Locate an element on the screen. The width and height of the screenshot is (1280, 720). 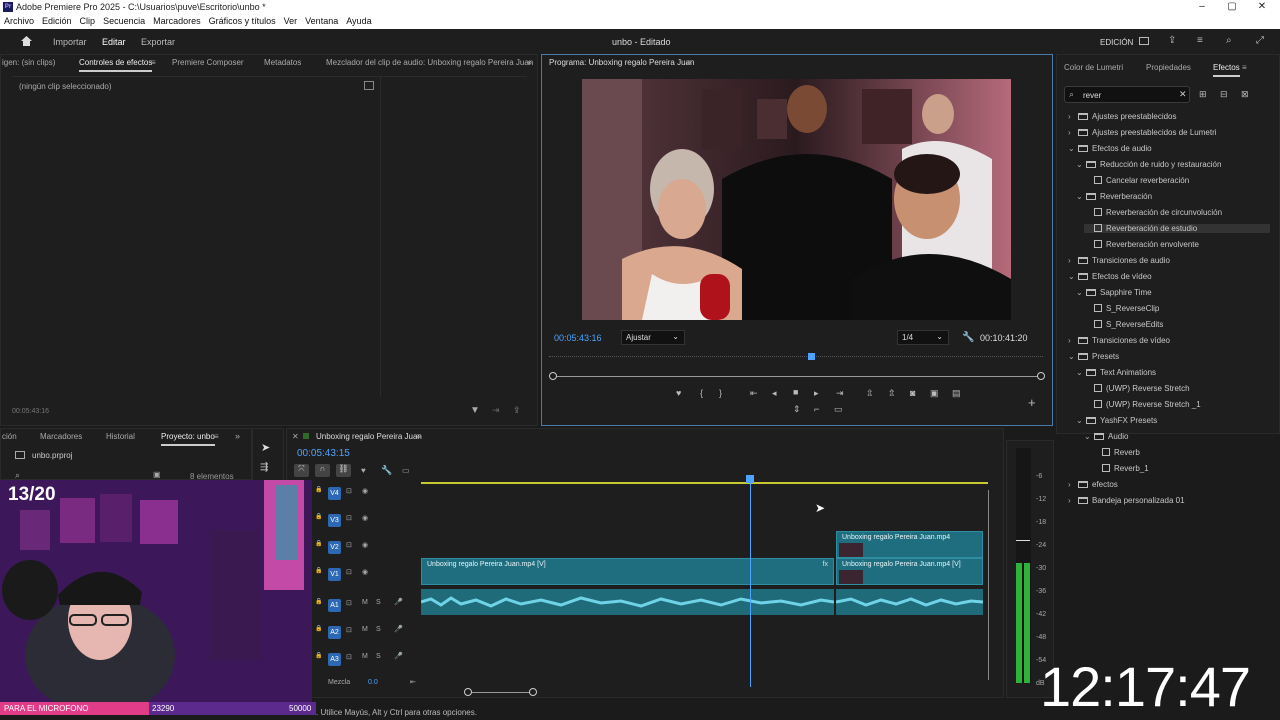
menu-ayuda: Ayuda is located at coordinates (358, 20).